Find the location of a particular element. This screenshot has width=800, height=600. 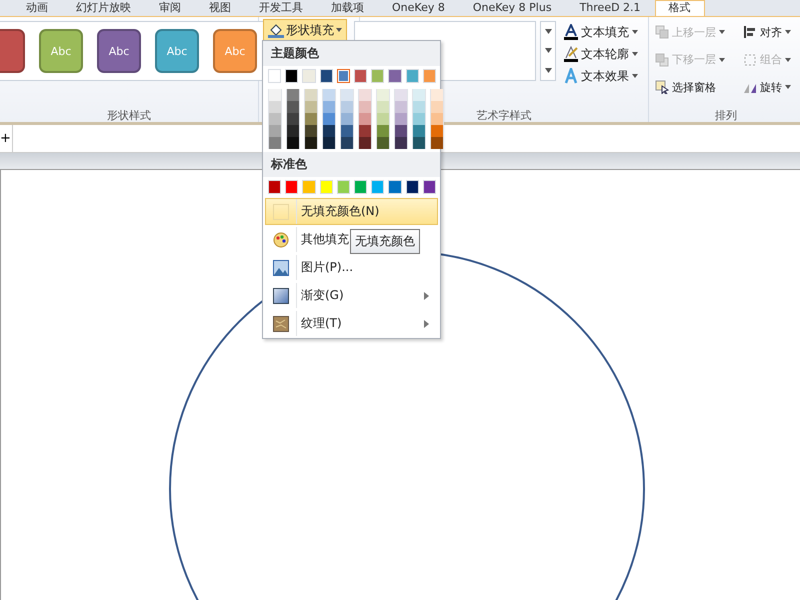

bring-forward-icon is located at coordinates (662, 32).